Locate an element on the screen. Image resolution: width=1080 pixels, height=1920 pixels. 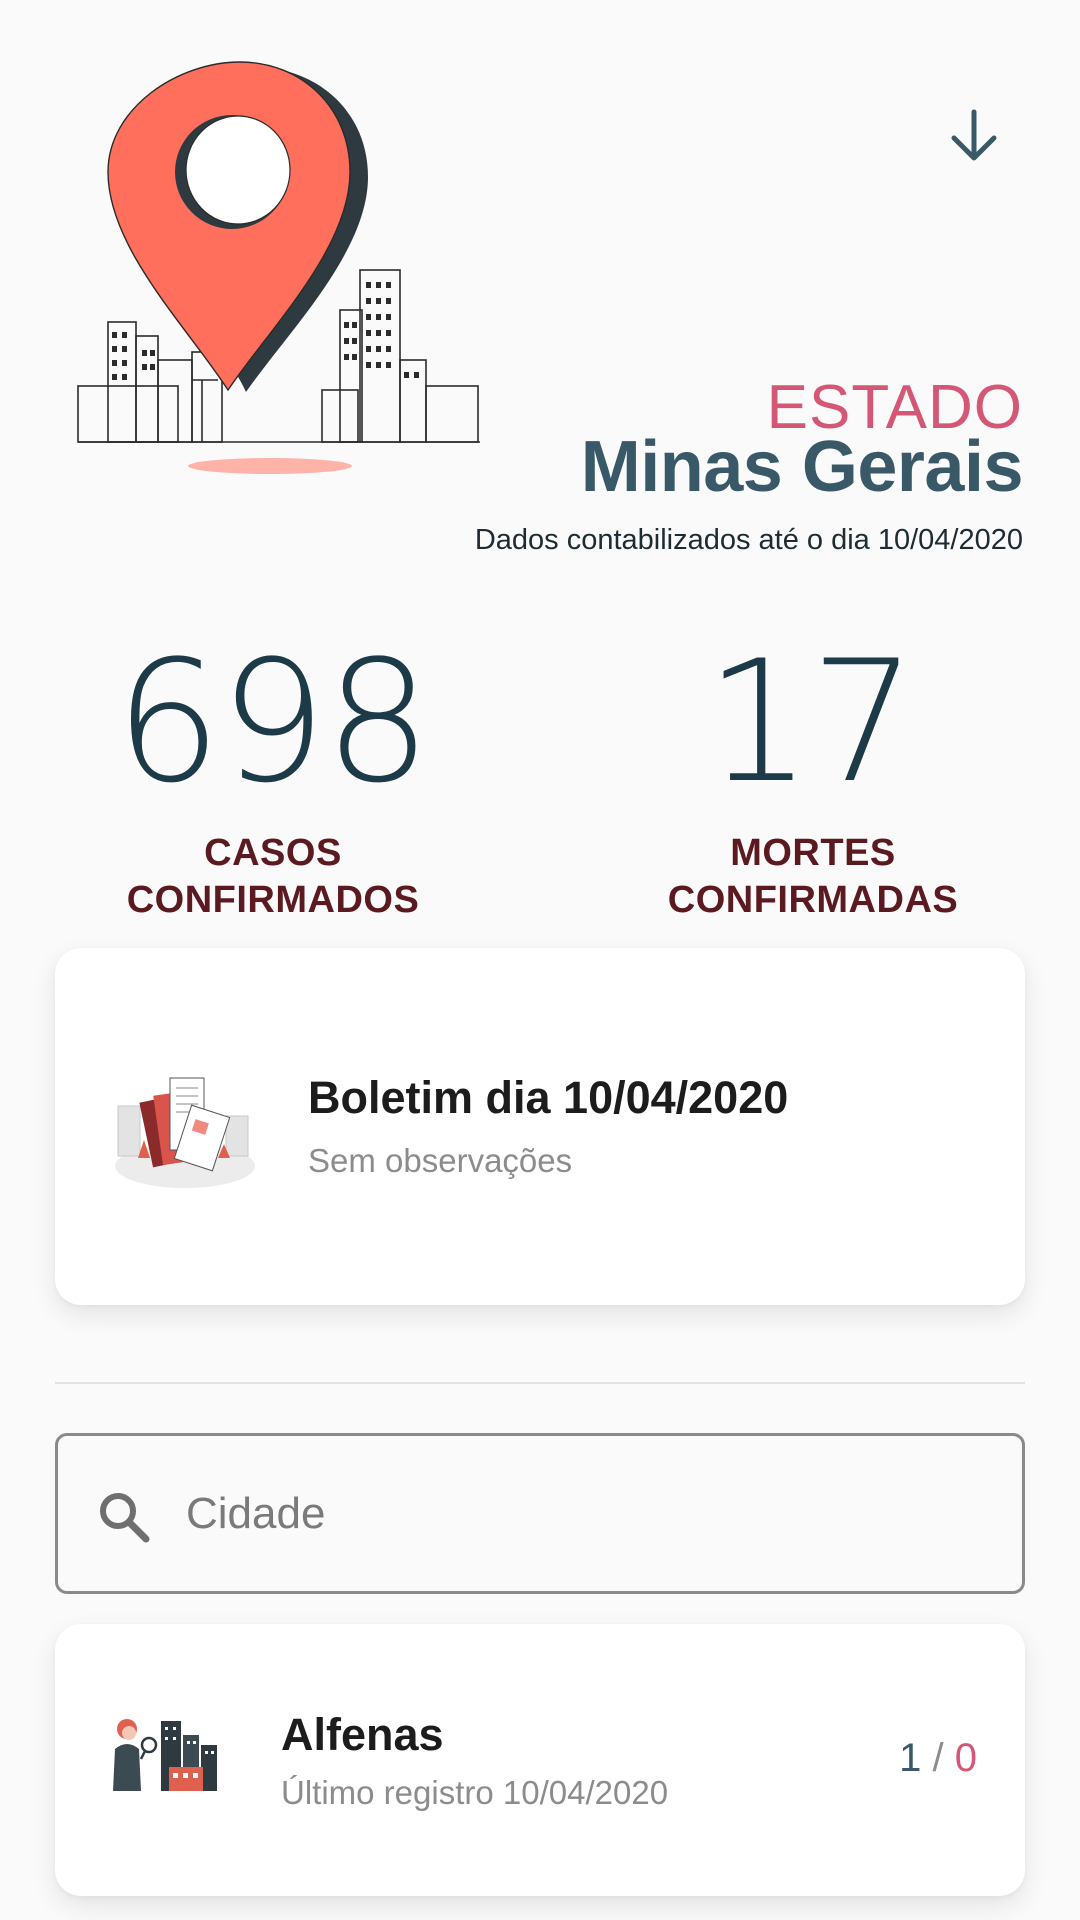
location-pin-illustration is located at coordinates (278, 267).